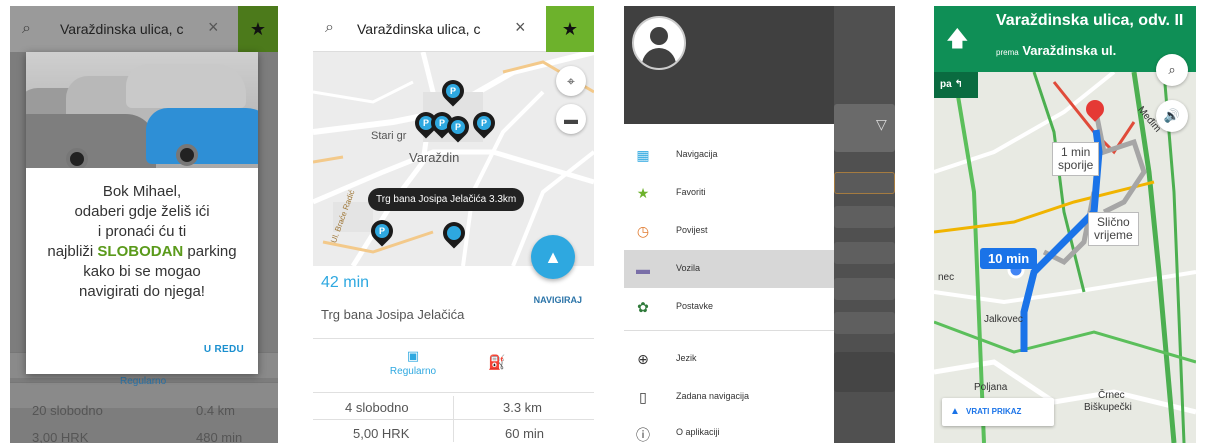 The height and width of the screenshot is (443, 1205). I want to click on map-label-varazdin: Varaždin, so click(434, 157).